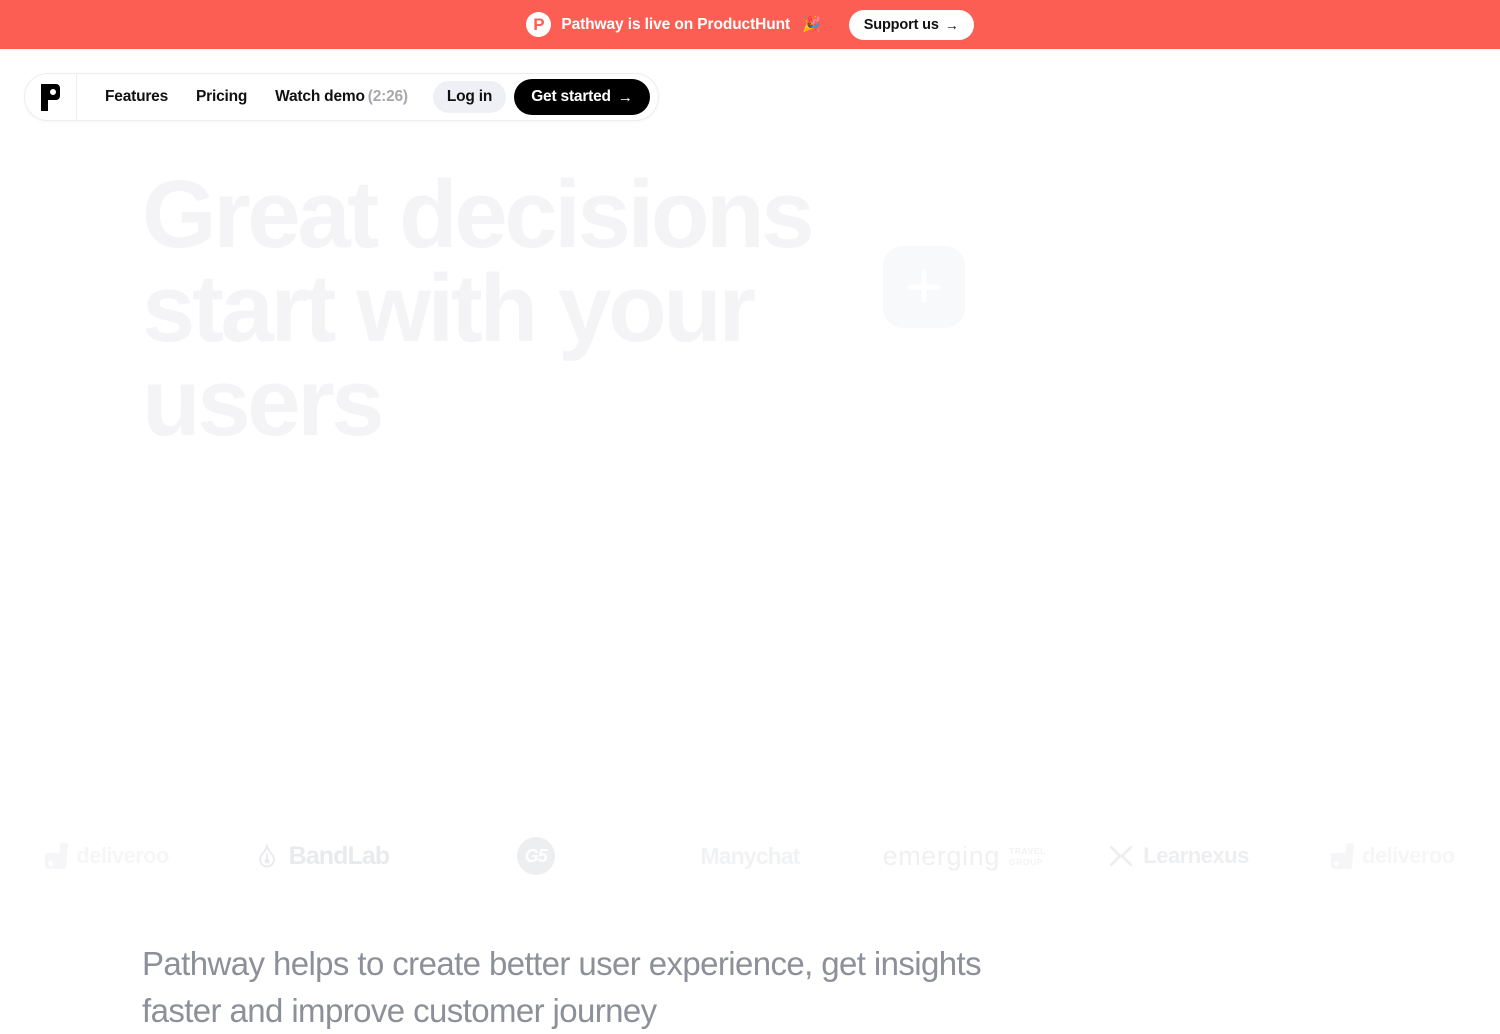 The height and width of the screenshot is (1034, 1500). What do you see at coordinates (571, 96) in the screenshot?
I see `get-started-label: Get started` at bounding box center [571, 96].